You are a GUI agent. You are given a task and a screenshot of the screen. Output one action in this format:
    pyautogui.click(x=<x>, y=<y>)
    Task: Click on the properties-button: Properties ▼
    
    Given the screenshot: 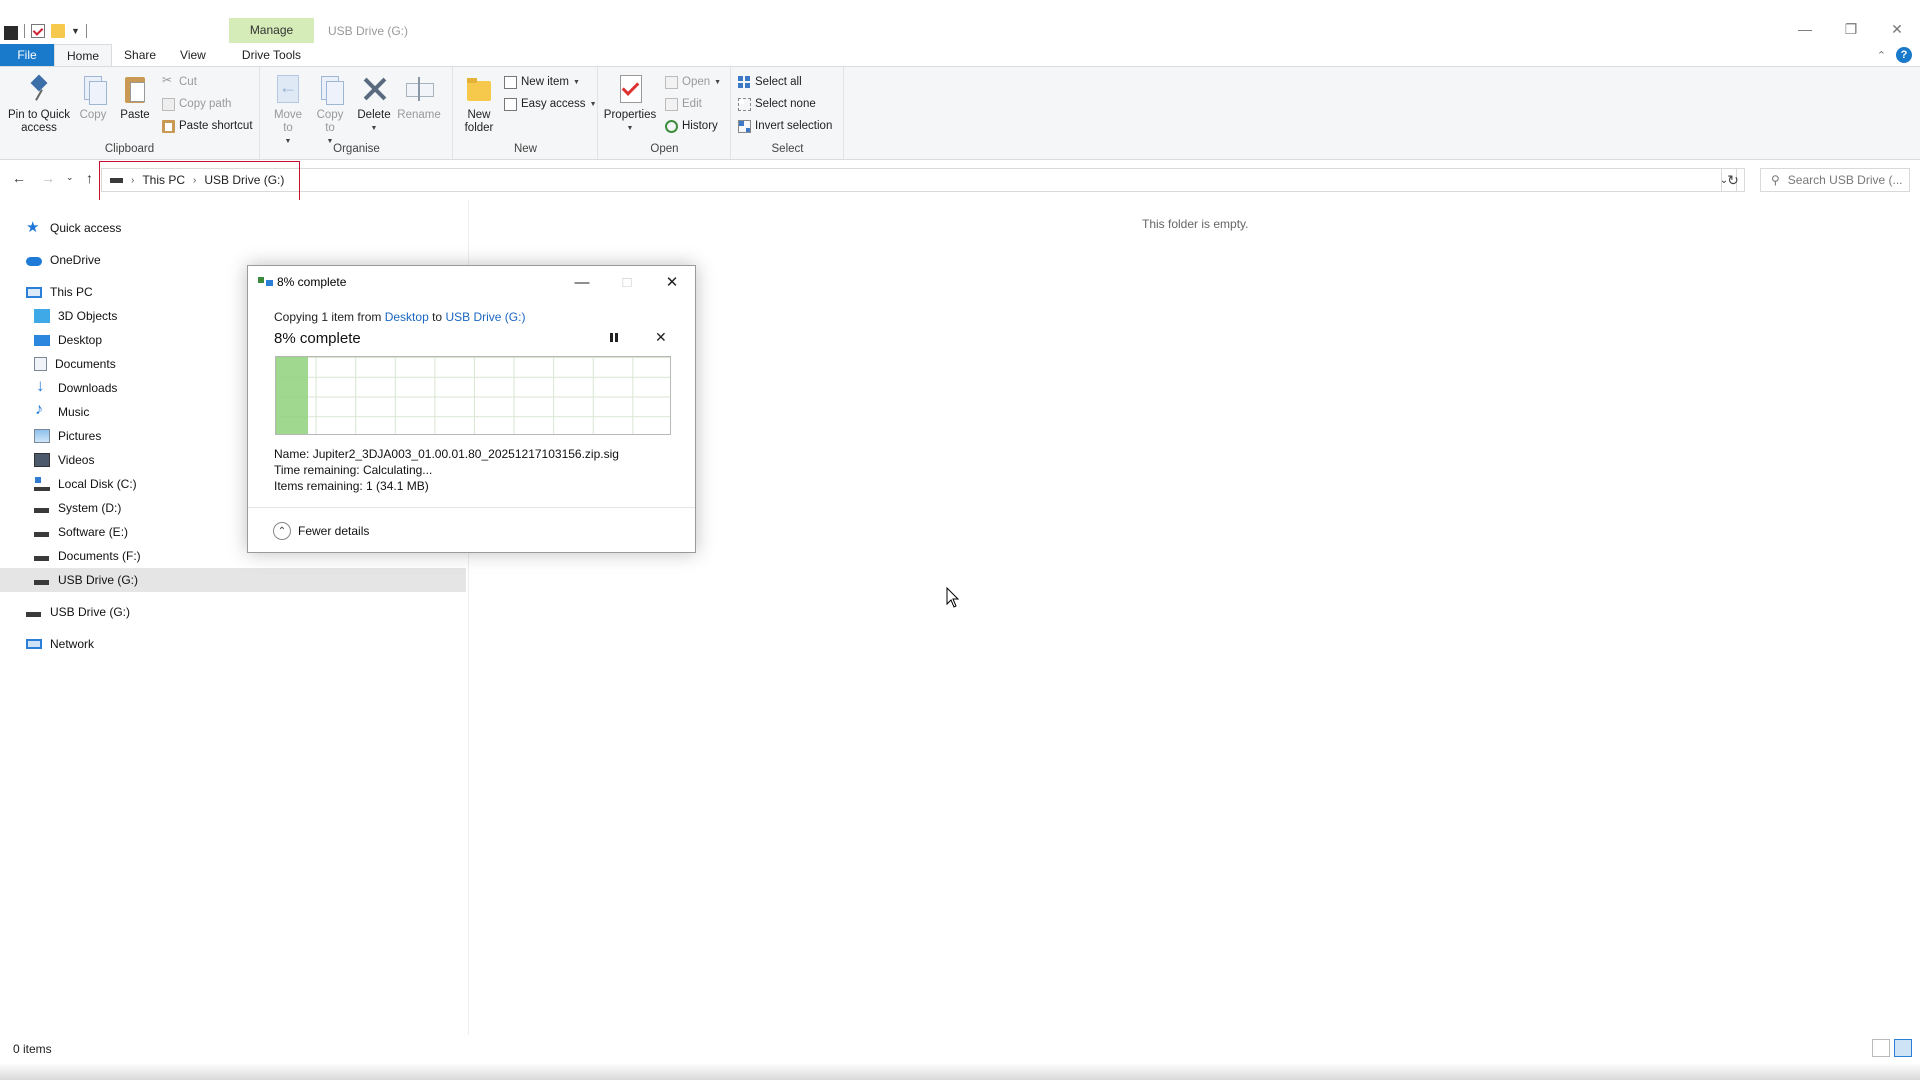 What is the action you would take?
    pyautogui.click(x=630, y=104)
    